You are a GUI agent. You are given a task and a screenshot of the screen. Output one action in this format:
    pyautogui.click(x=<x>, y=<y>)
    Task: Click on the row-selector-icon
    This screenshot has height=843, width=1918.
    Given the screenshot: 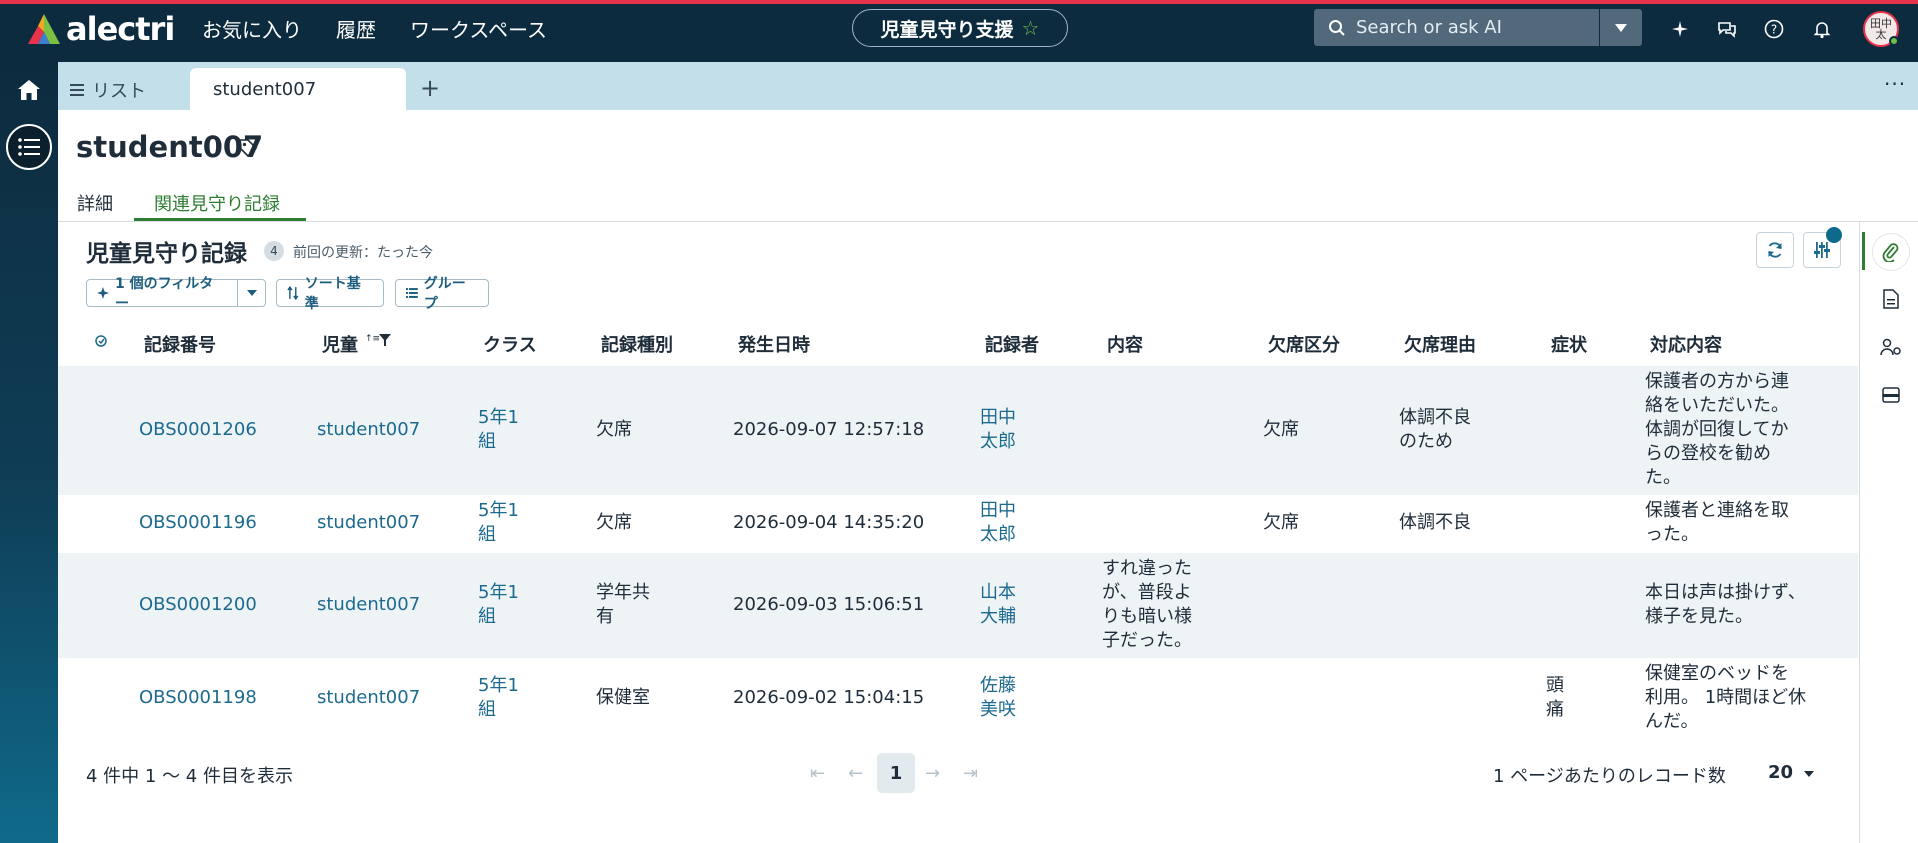 What is the action you would take?
    pyautogui.click(x=102, y=344)
    